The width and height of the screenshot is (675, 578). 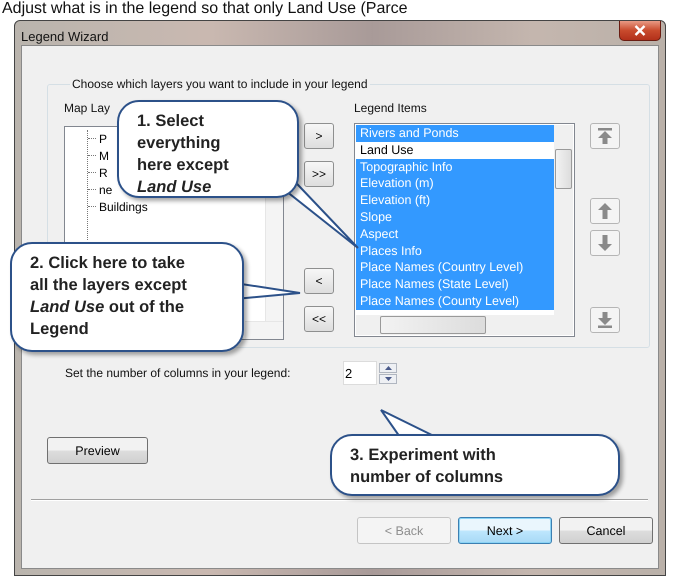 I want to click on tree-item: Buildings, so click(x=123, y=207).